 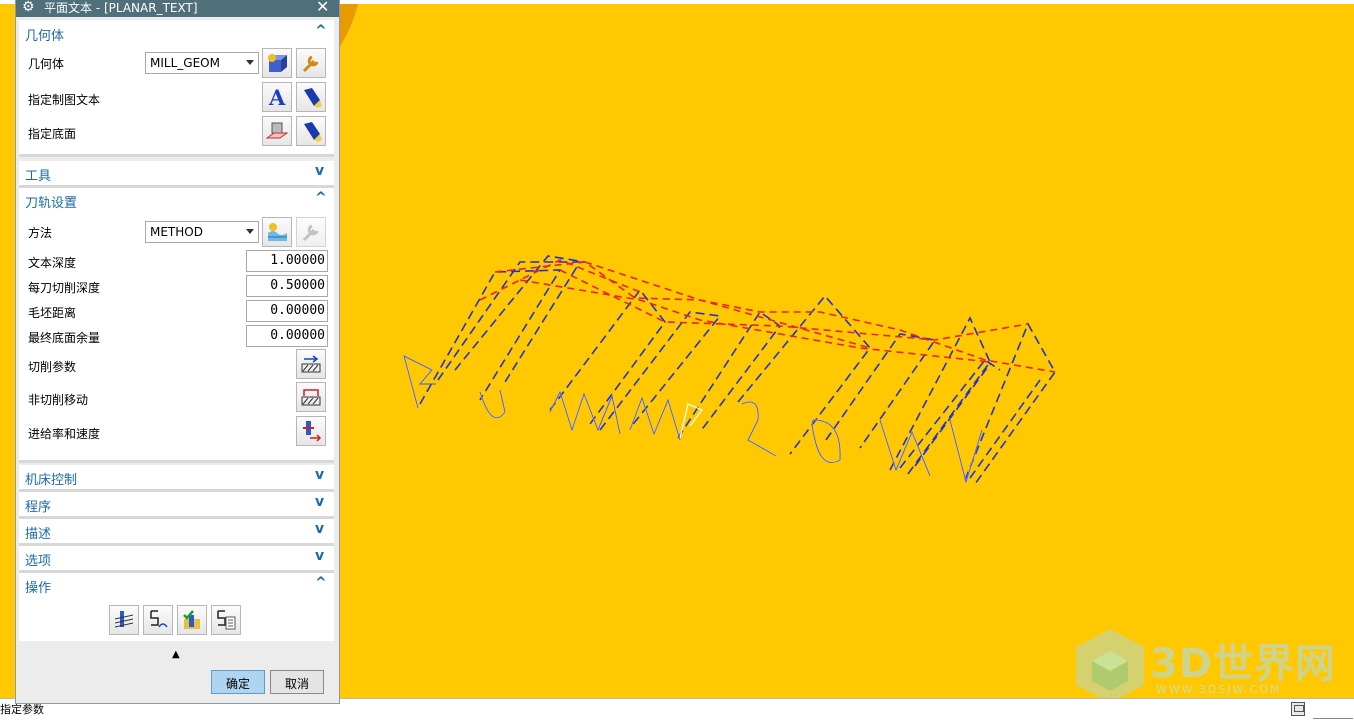 I want to click on method-select: METHOD, so click(x=202, y=232).